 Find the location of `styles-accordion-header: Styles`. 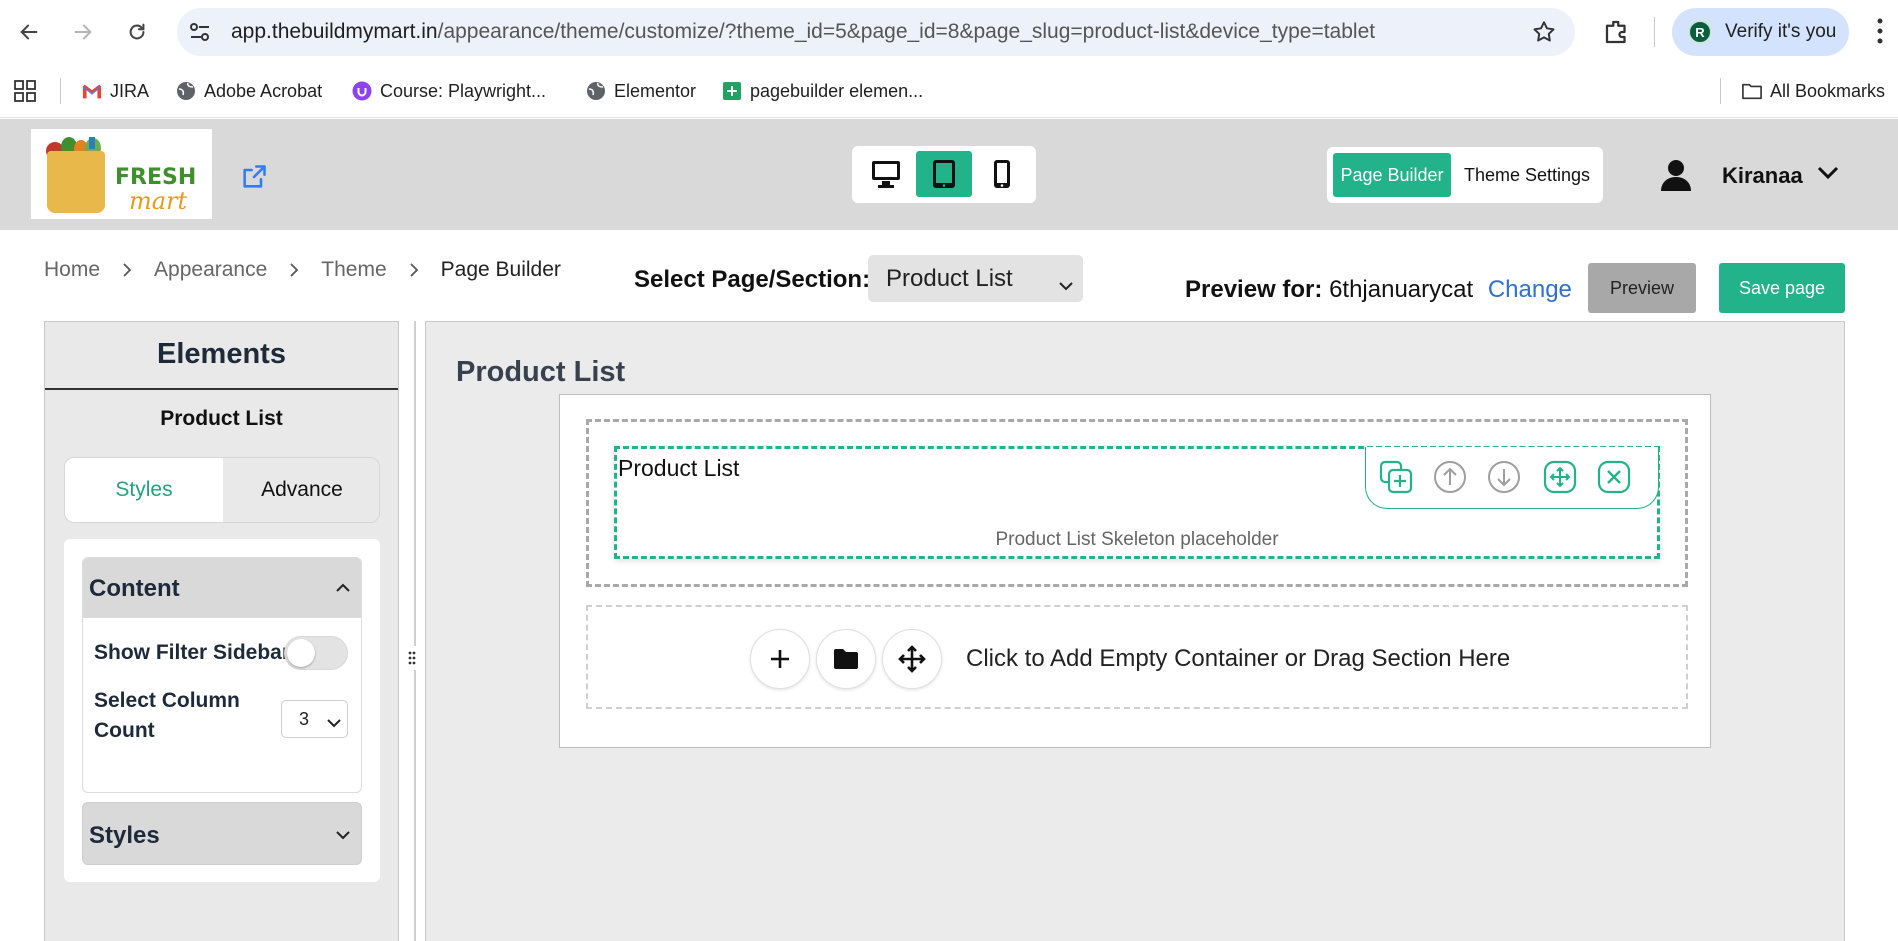

styles-accordion-header: Styles is located at coordinates (222, 833).